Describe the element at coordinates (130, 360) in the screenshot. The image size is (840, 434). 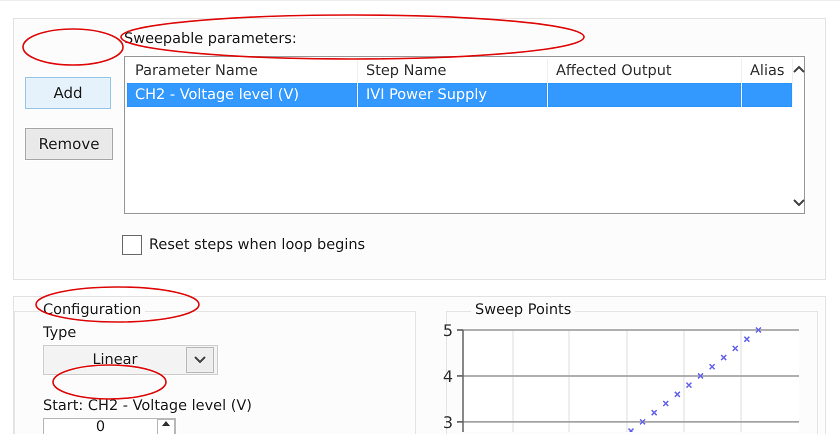
I see `type-dropdown: Linear` at that location.